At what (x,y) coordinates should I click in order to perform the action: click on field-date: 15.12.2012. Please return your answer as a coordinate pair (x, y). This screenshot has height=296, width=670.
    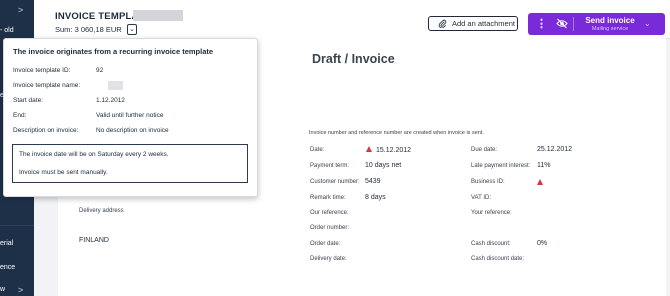
    Looking at the image, I should click on (388, 150).